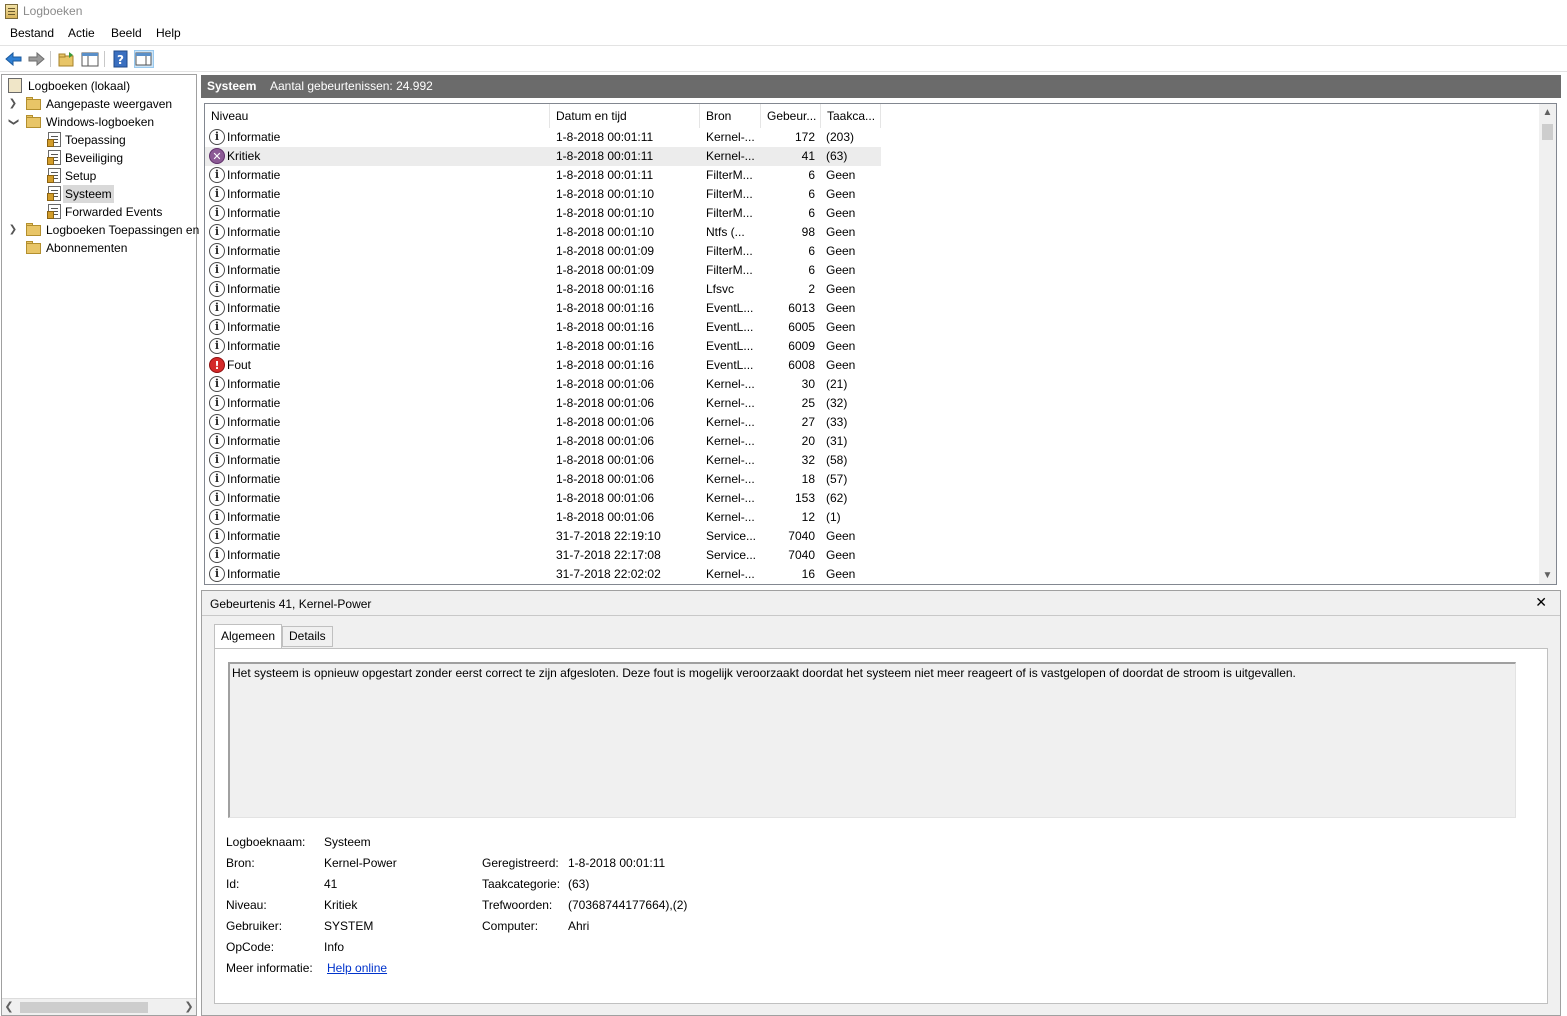 The image size is (1567, 1016). I want to click on cell-task-category: (62), so click(837, 498).